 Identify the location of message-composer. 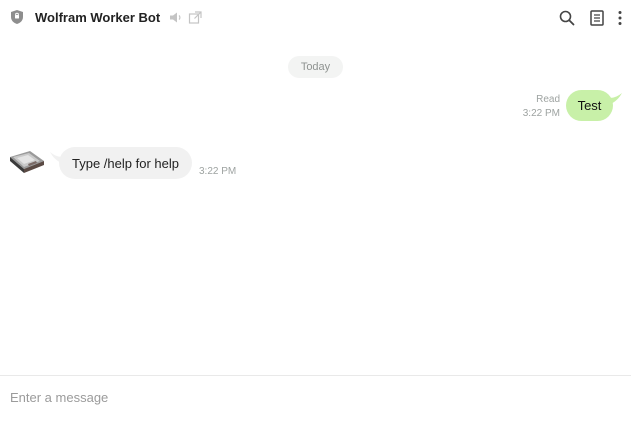
(315, 404).